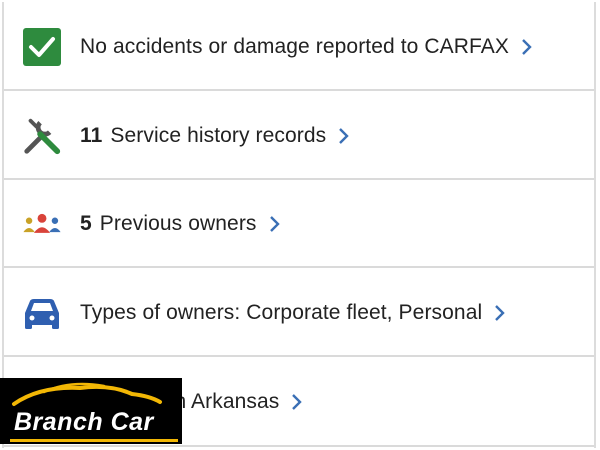  I want to click on watermark-text: Branch Car, so click(84, 422).